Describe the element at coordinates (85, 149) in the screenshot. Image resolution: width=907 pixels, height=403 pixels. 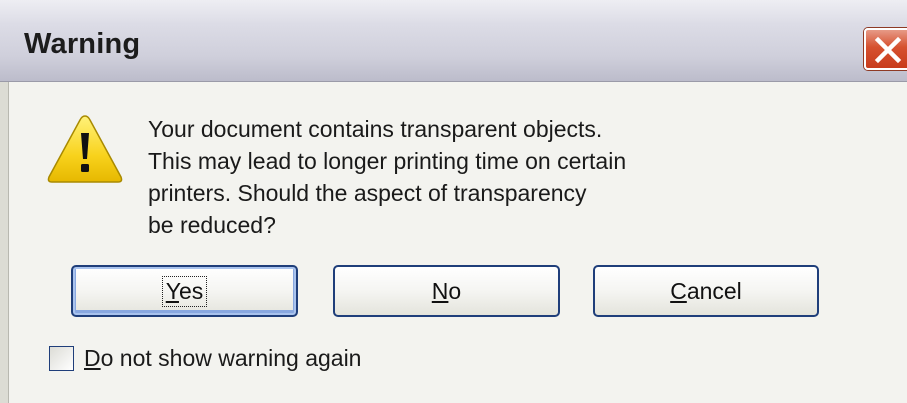
I see `warning-icon` at that location.